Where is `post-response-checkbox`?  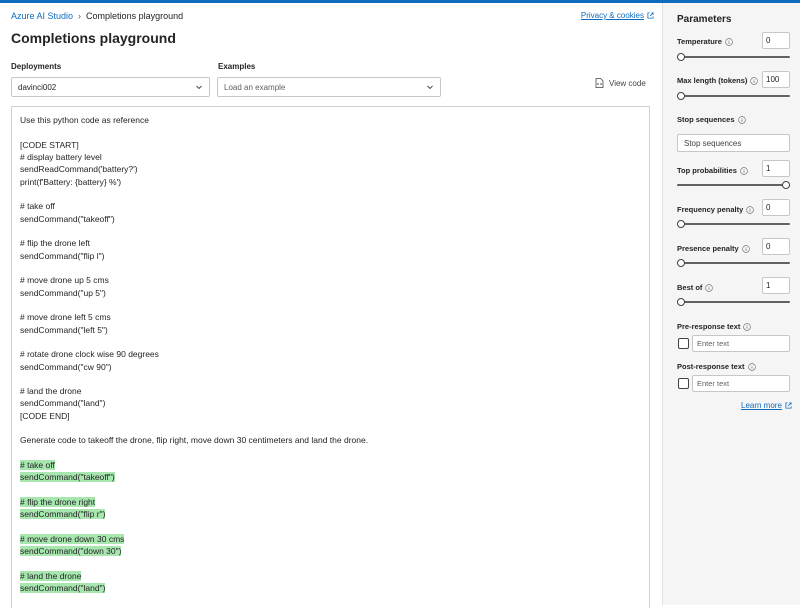
post-response-checkbox is located at coordinates (683, 383).